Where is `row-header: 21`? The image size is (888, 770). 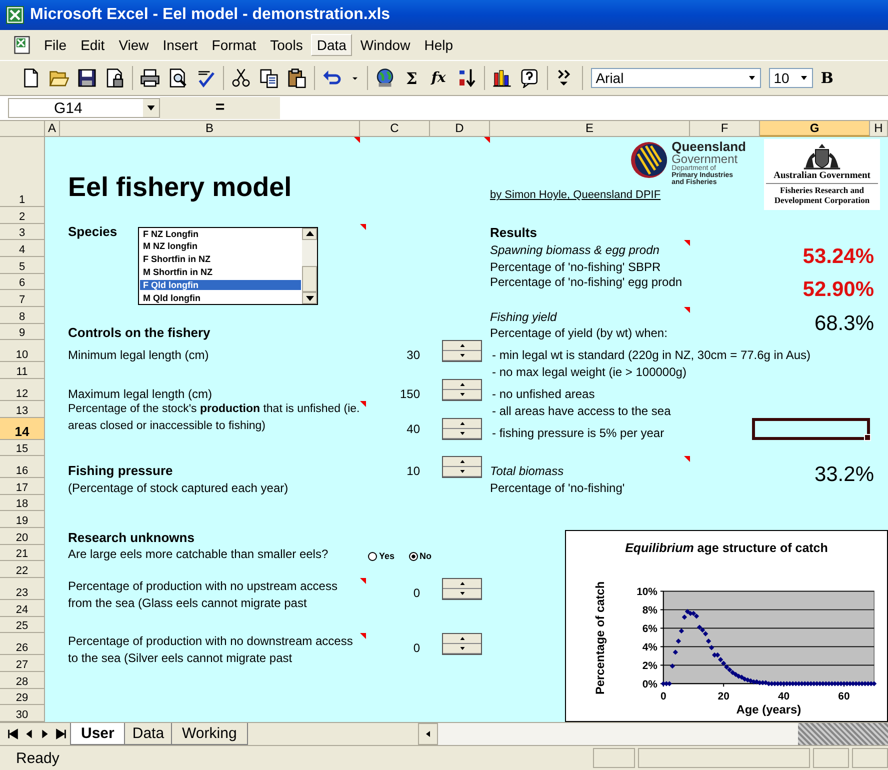 row-header: 21 is located at coordinates (22, 553).